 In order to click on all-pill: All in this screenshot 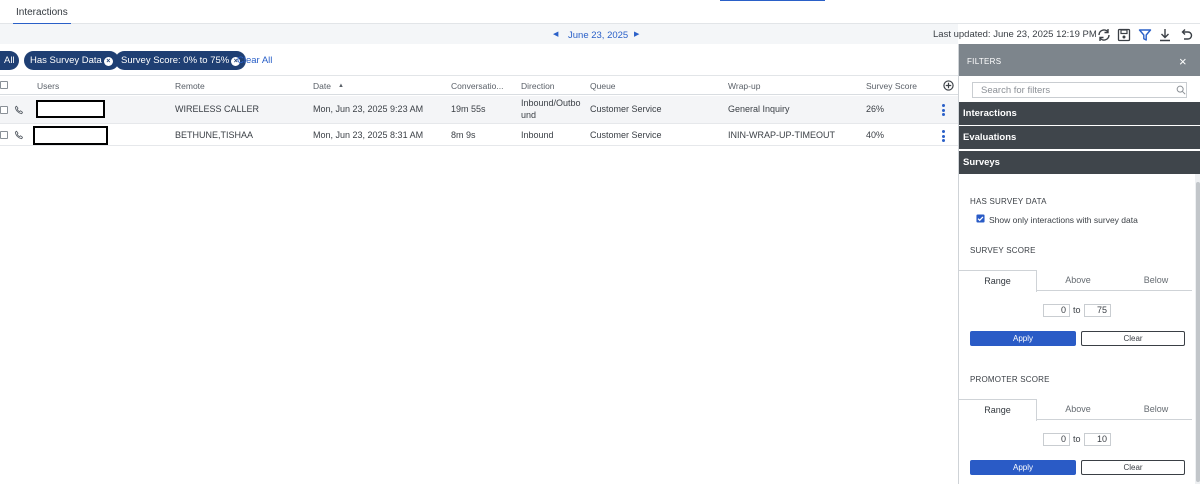, I will do `click(9, 60)`.